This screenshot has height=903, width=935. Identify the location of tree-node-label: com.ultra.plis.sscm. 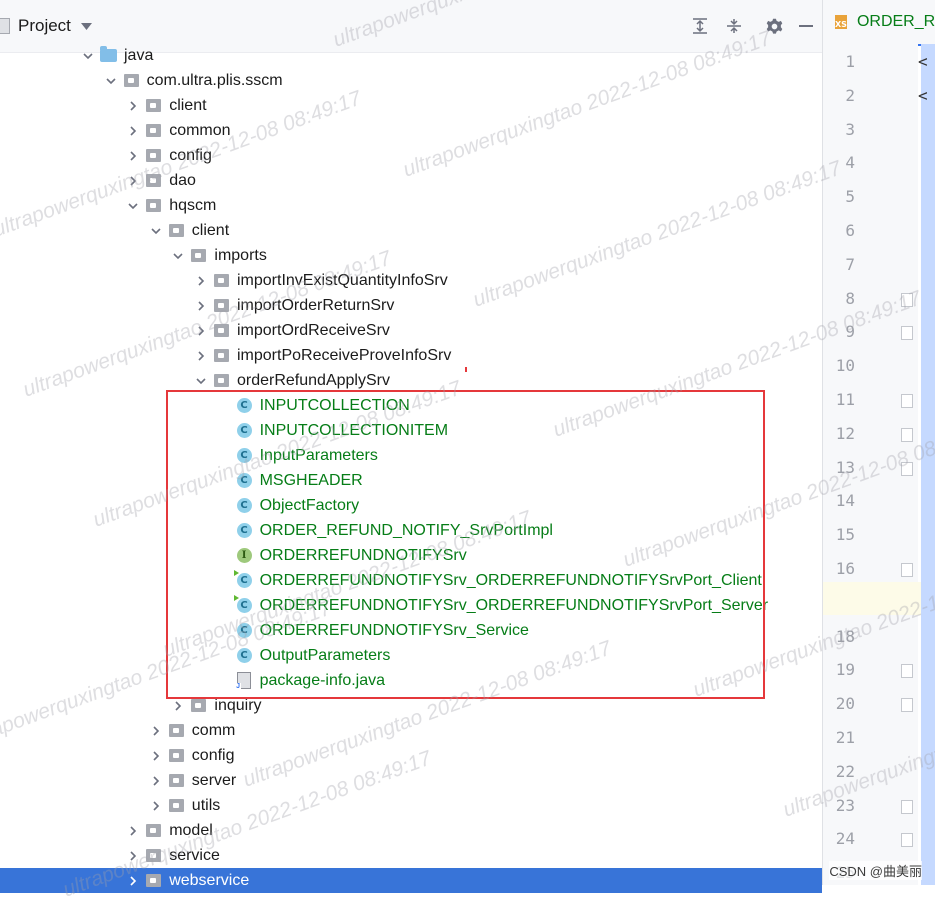
(214, 80).